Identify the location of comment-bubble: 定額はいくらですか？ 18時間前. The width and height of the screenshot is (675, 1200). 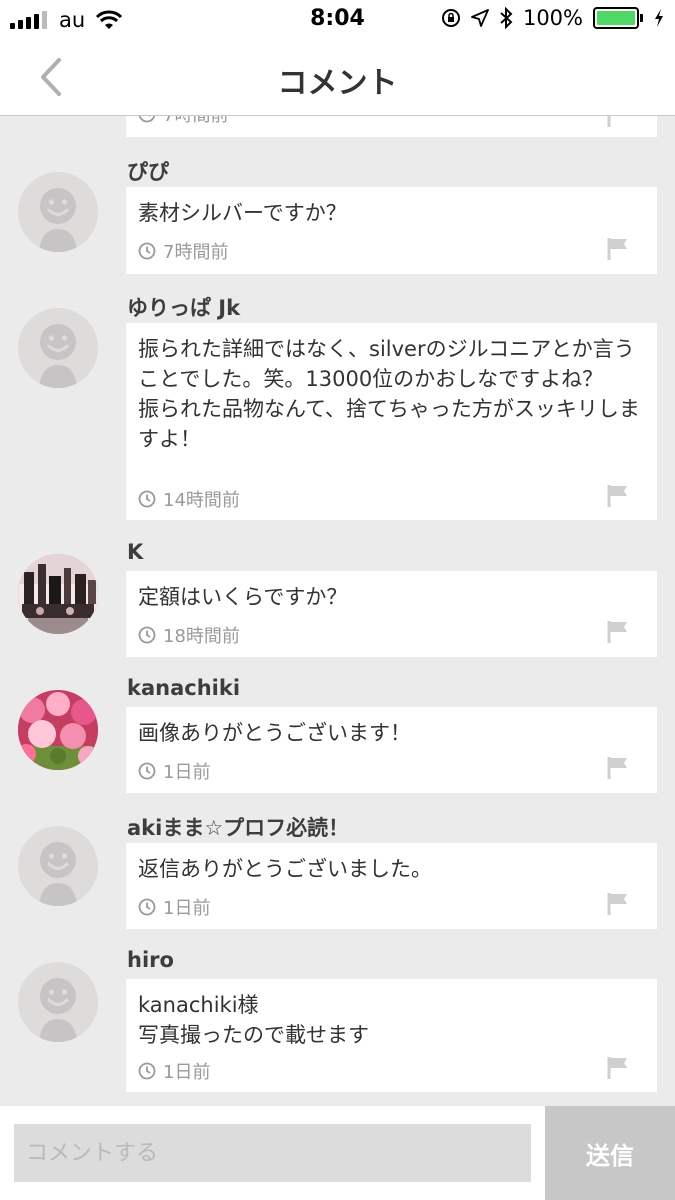
(391, 614).